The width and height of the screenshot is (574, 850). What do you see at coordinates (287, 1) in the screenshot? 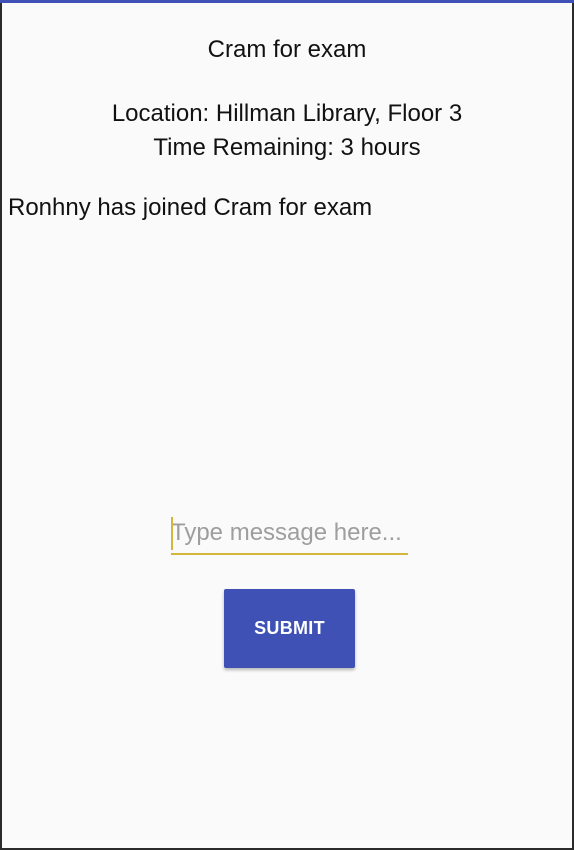
I see `app-bar-strip` at bounding box center [287, 1].